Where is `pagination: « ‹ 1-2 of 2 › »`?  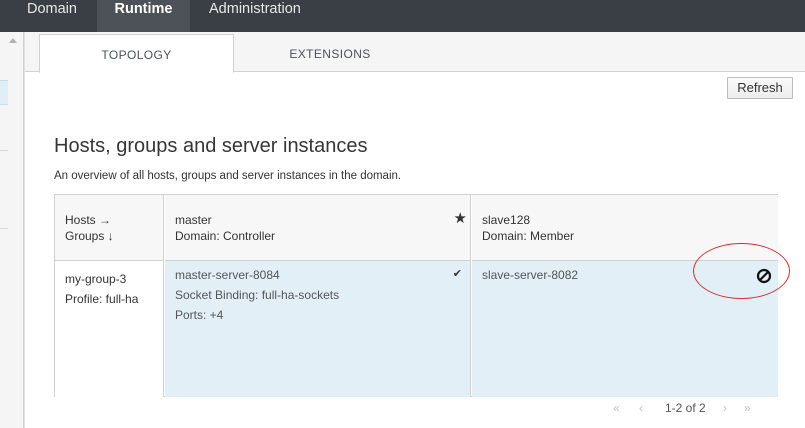 pagination: « ‹ 1-2 of 2 › » is located at coordinates (686, 409).